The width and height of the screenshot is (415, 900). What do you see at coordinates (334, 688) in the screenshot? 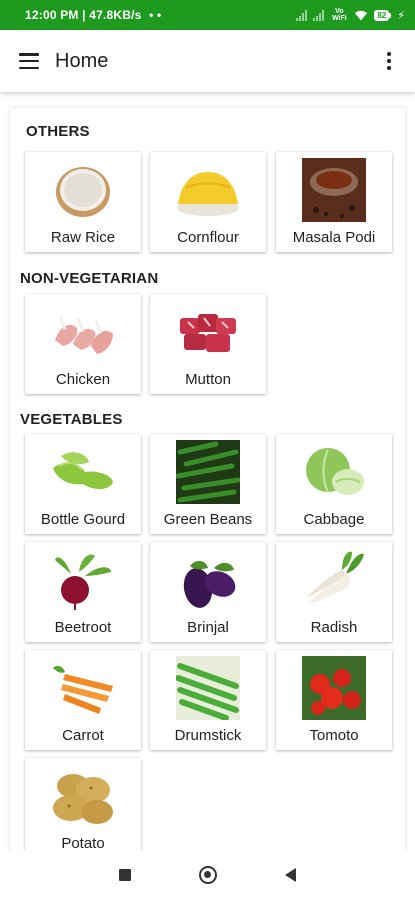
I see `tomato-image` at bounding box center [334, 688].